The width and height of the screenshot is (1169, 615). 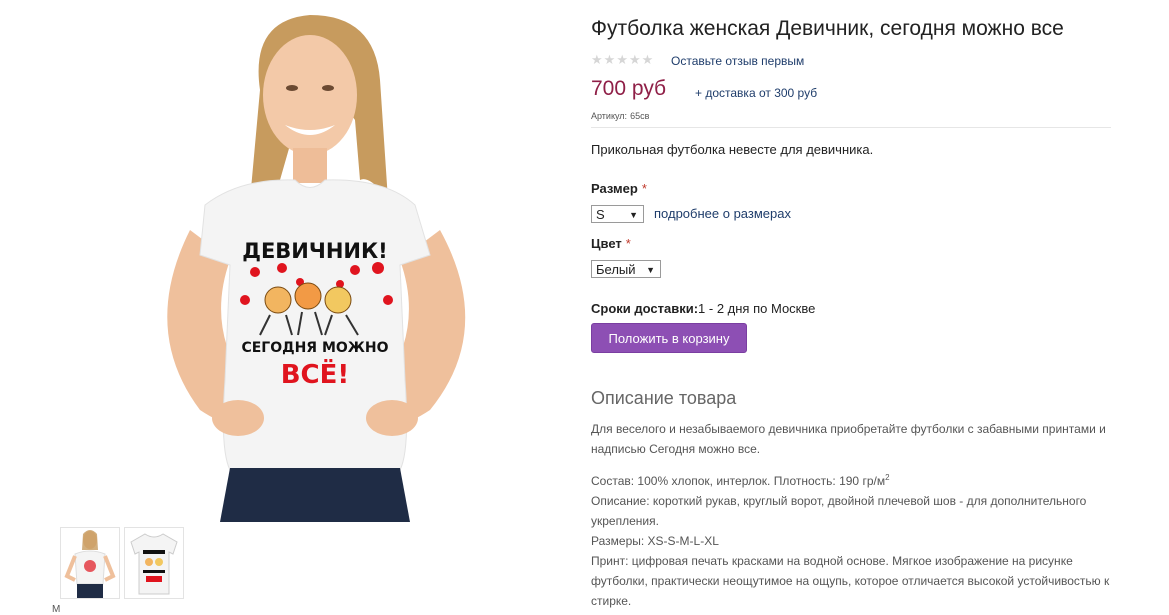 I want to click on delivery-cost: + доставка от 300 руб, so click(x=756, y=93).